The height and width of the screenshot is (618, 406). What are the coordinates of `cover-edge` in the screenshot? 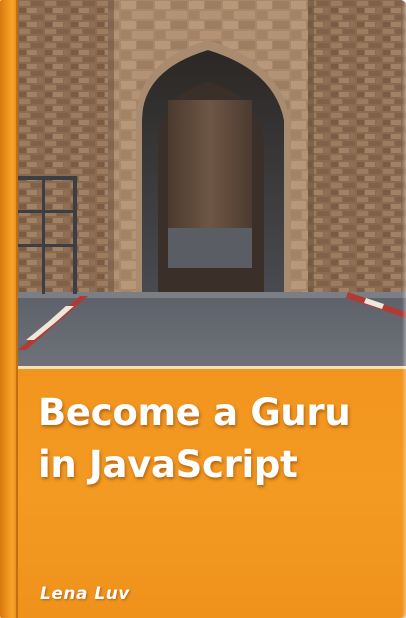 It's located at (404, 309).